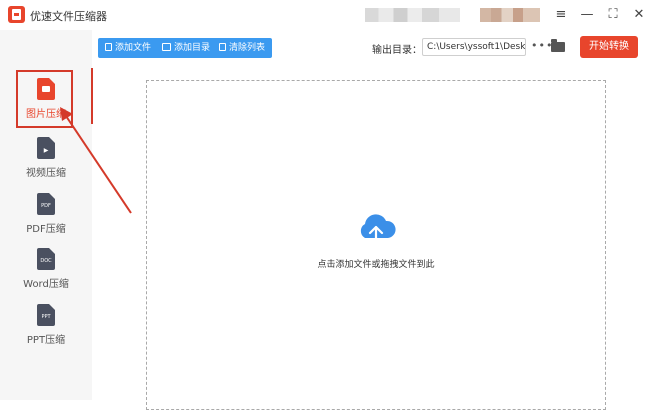 The height and width of the screenshot is (410, 658). Describe the element at coordinates (44, 99) in the screenshot. I see `highlight-box` at that location.